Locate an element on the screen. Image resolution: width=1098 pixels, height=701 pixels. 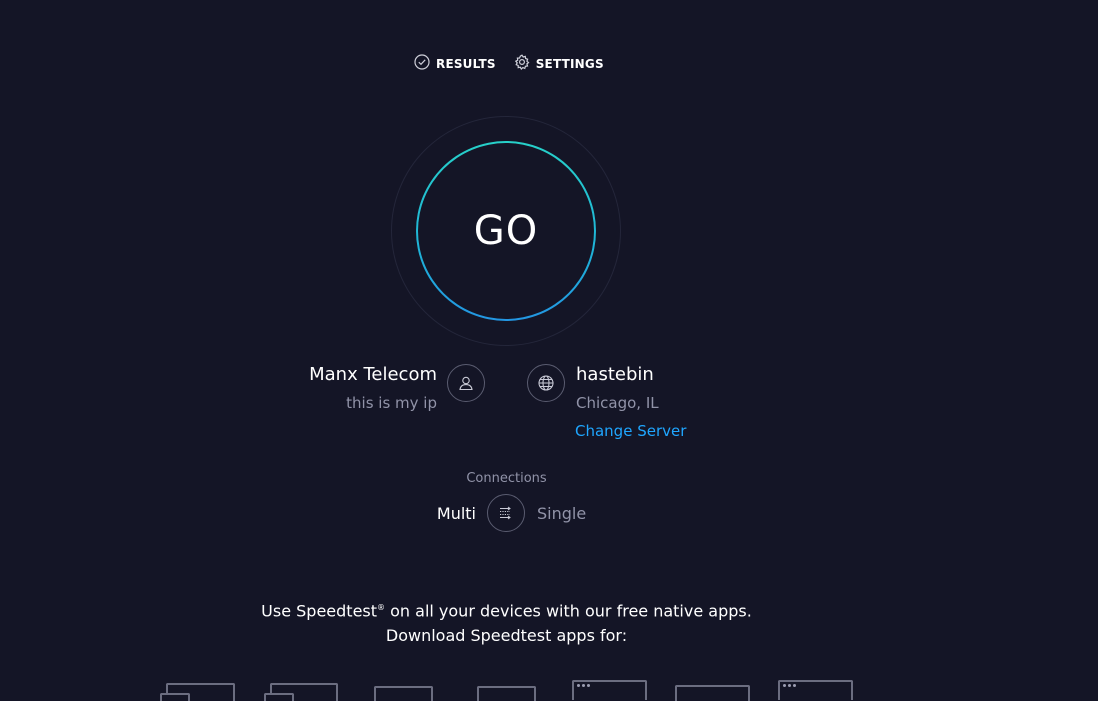
go-button: GO is located at coordinates (506, 231).